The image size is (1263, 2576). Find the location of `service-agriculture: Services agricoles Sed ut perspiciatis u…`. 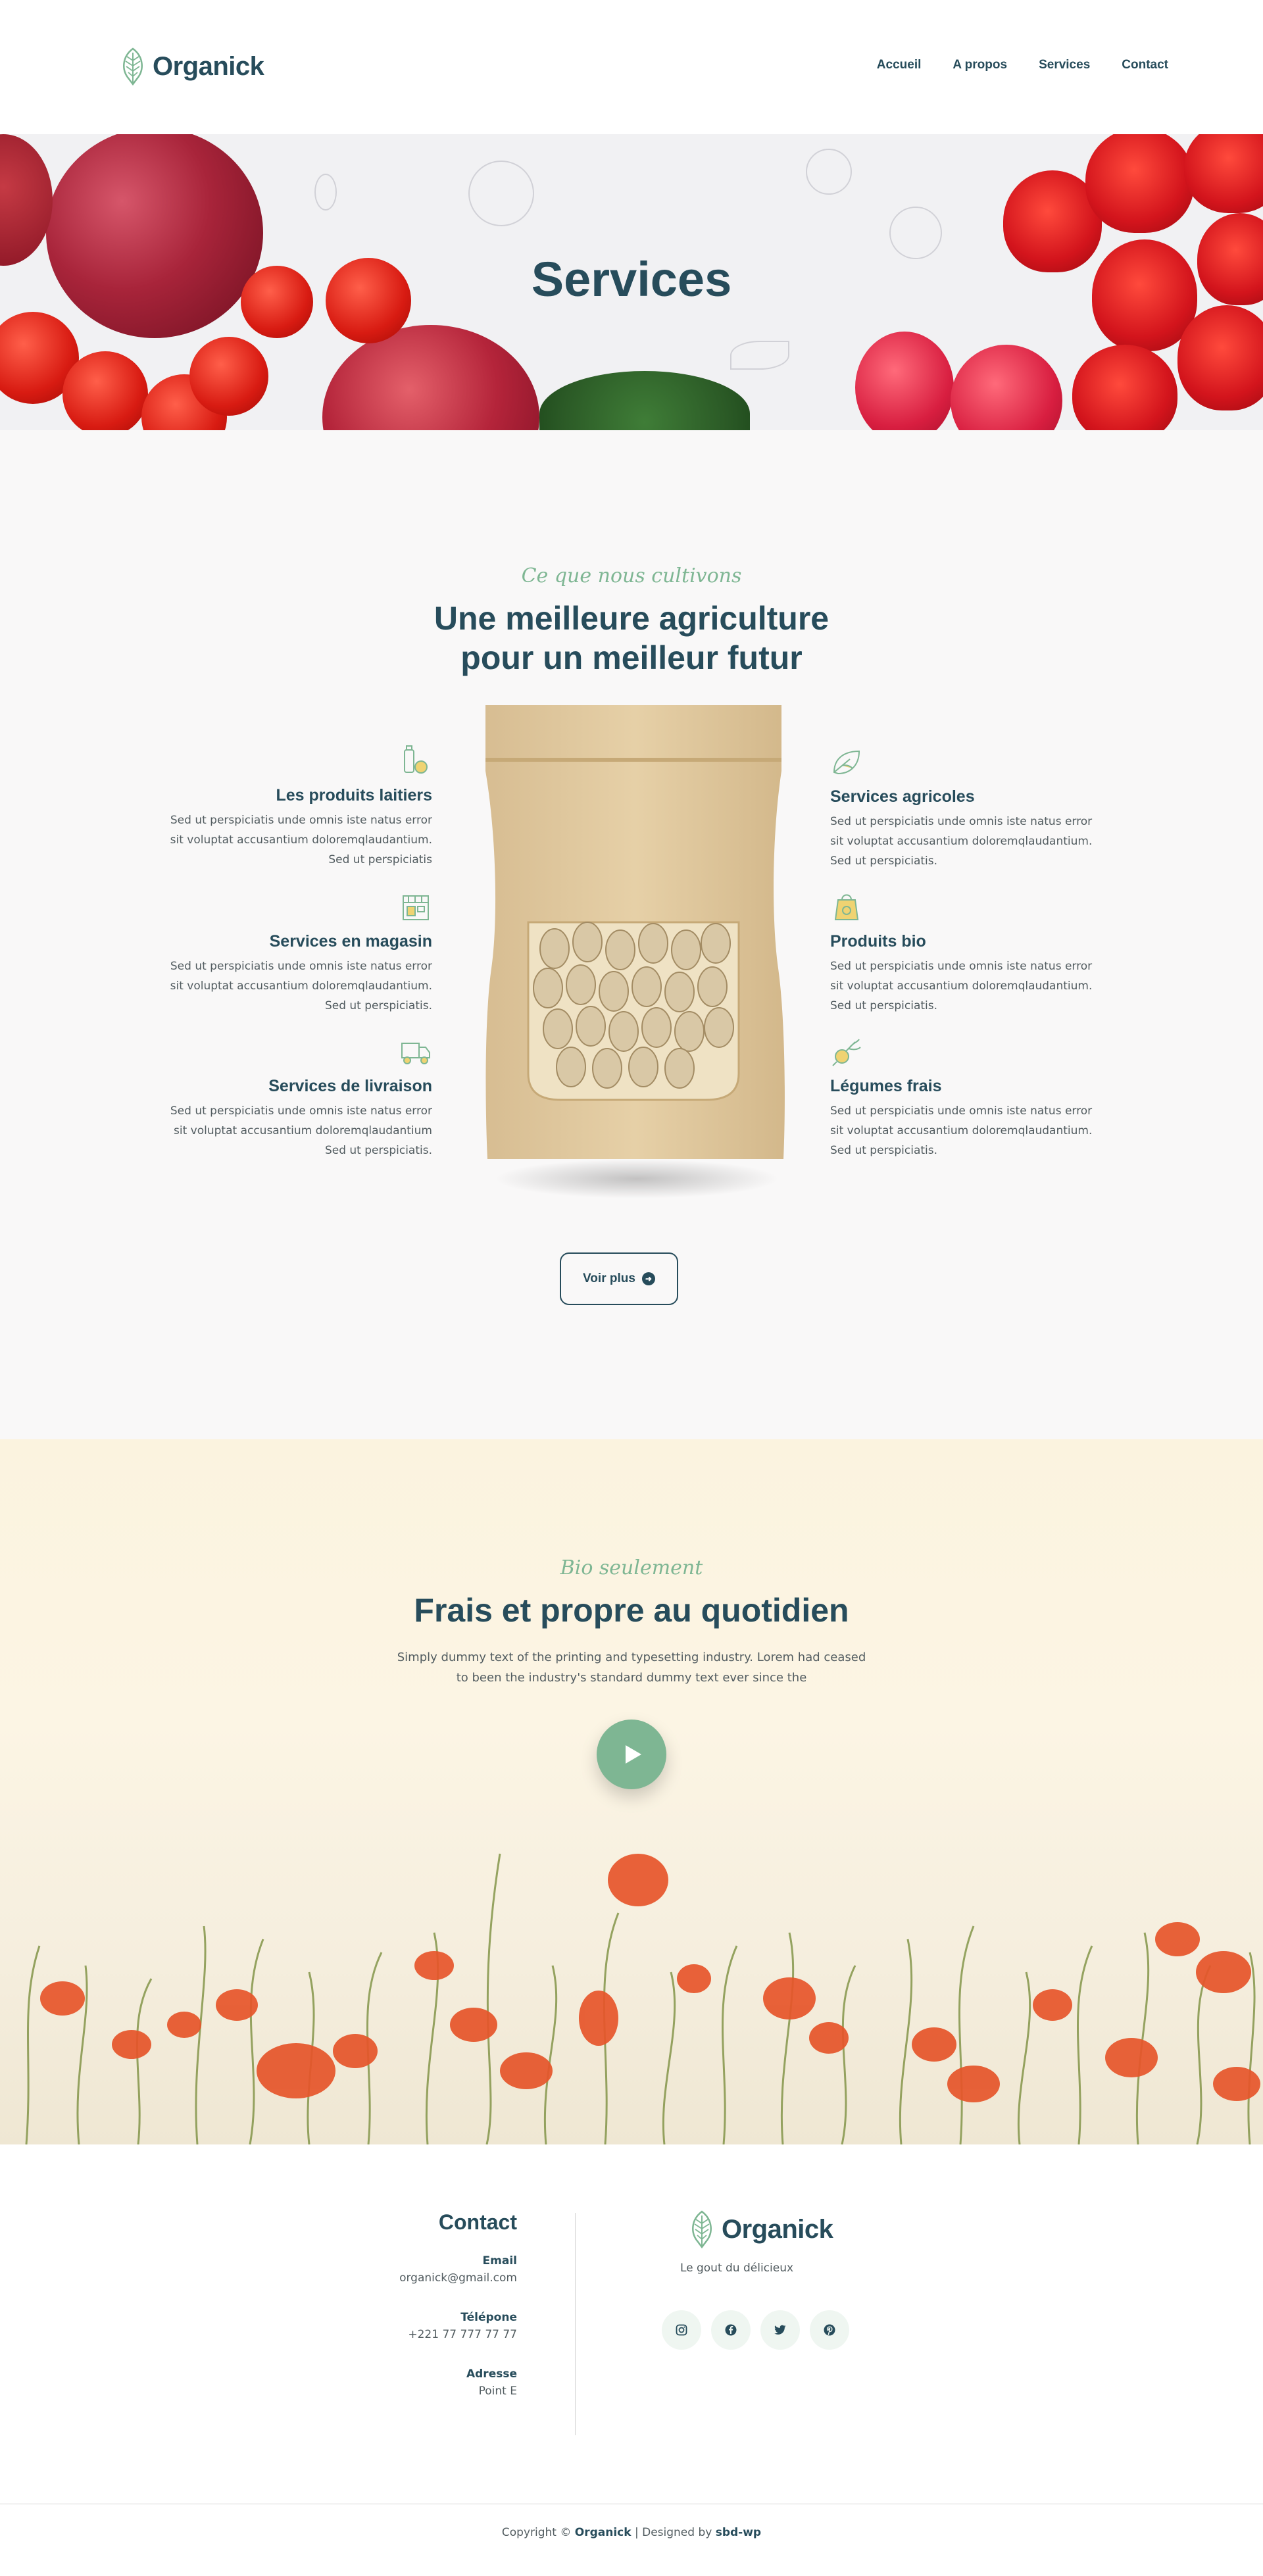

service-agriculture: Services agricoles Sed ut perspiciatis u… is located at coordinates (961, 808).